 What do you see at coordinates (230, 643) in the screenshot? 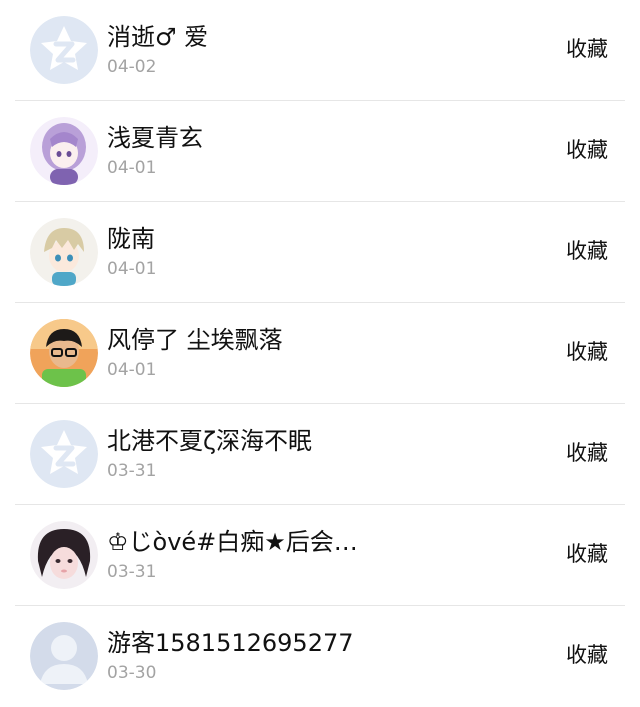
I see `user-name: 游客1581512695277` at bounding box center [230, 643].